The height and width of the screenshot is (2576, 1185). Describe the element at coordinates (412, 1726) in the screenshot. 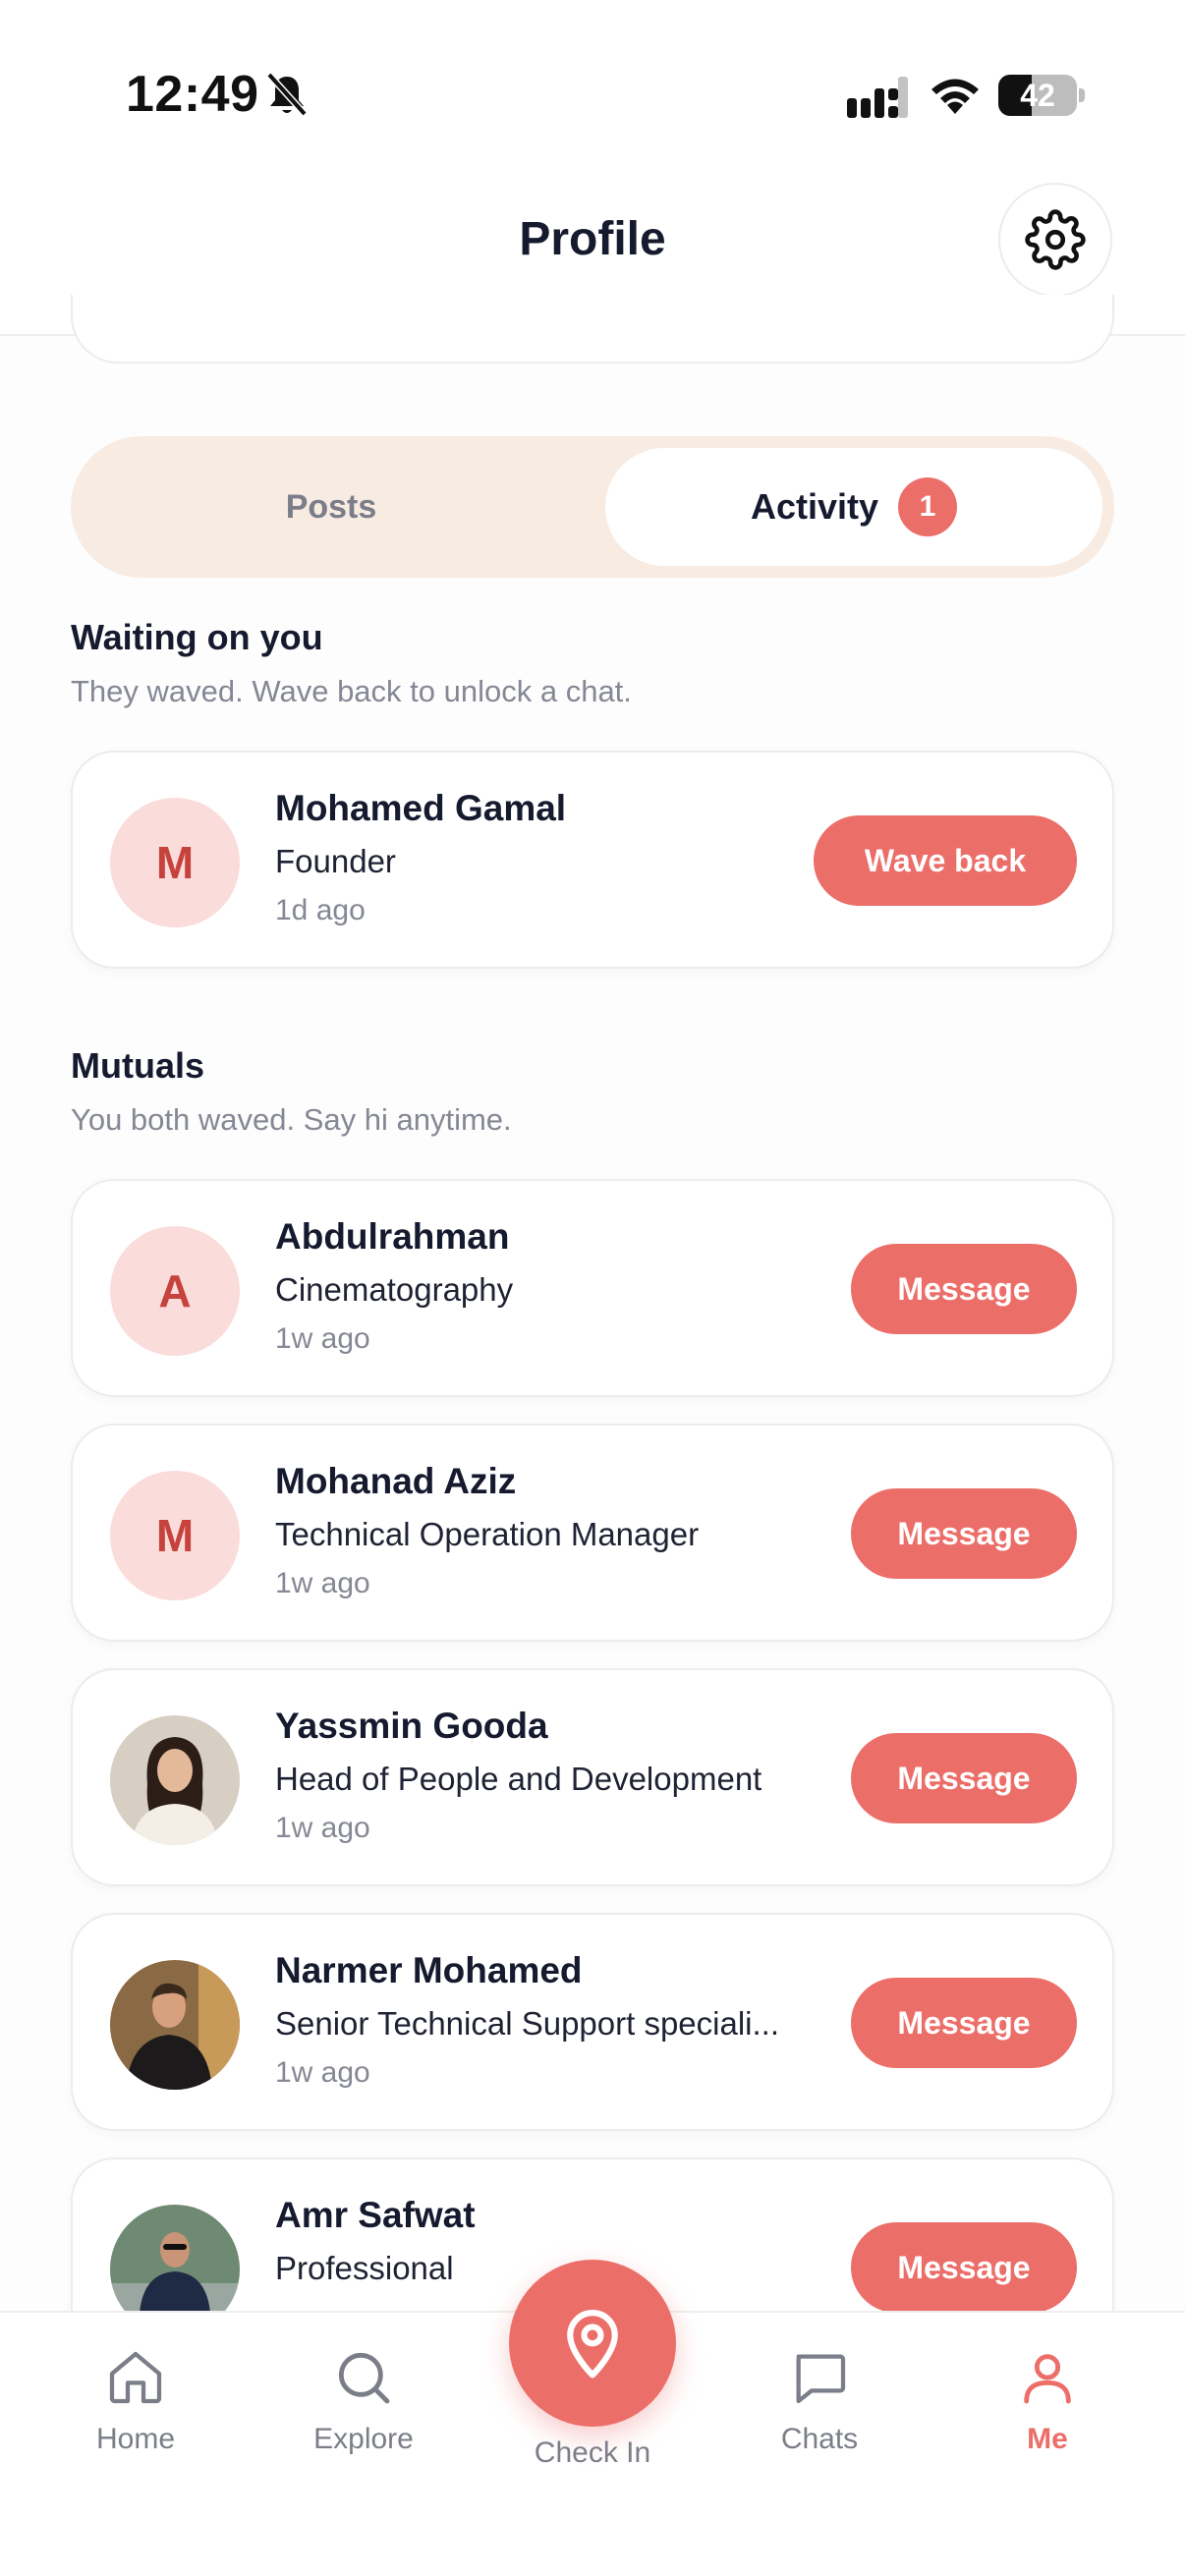

I see `person-name: Yassmin Gooda` at that location.